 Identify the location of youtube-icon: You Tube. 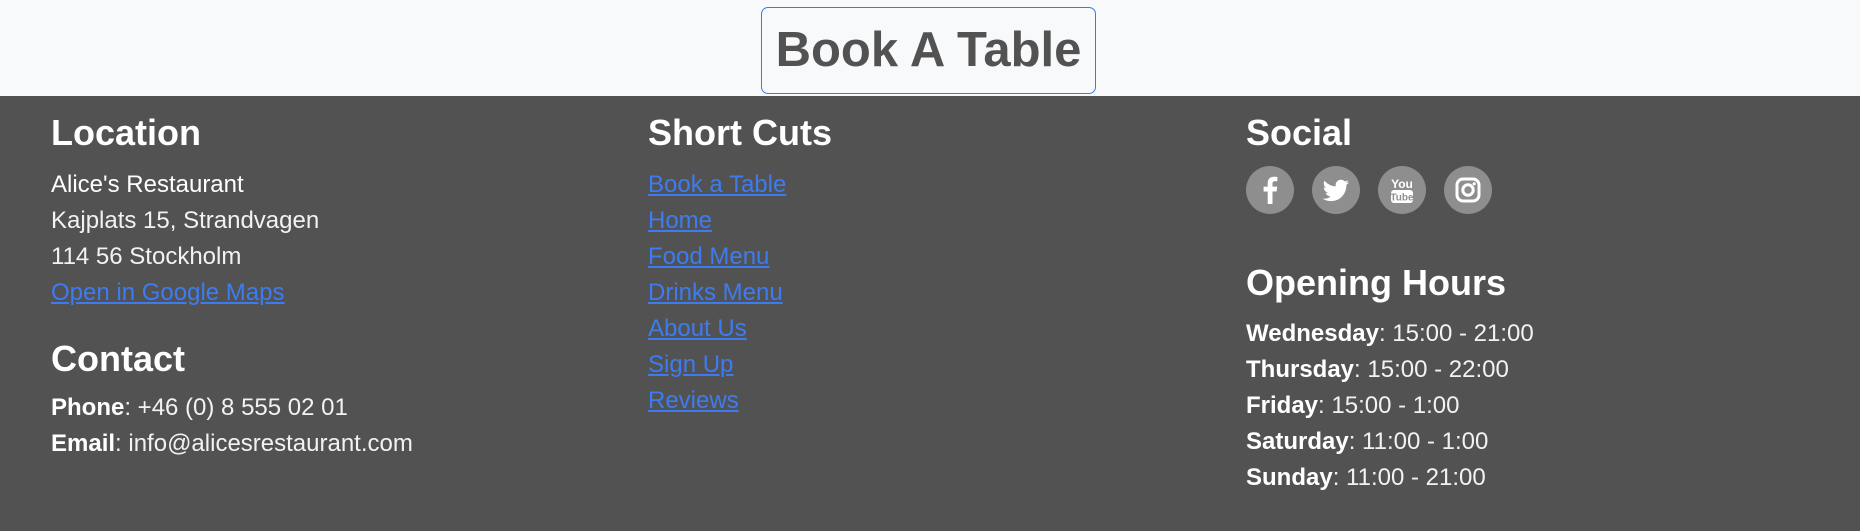
(1402, 190).